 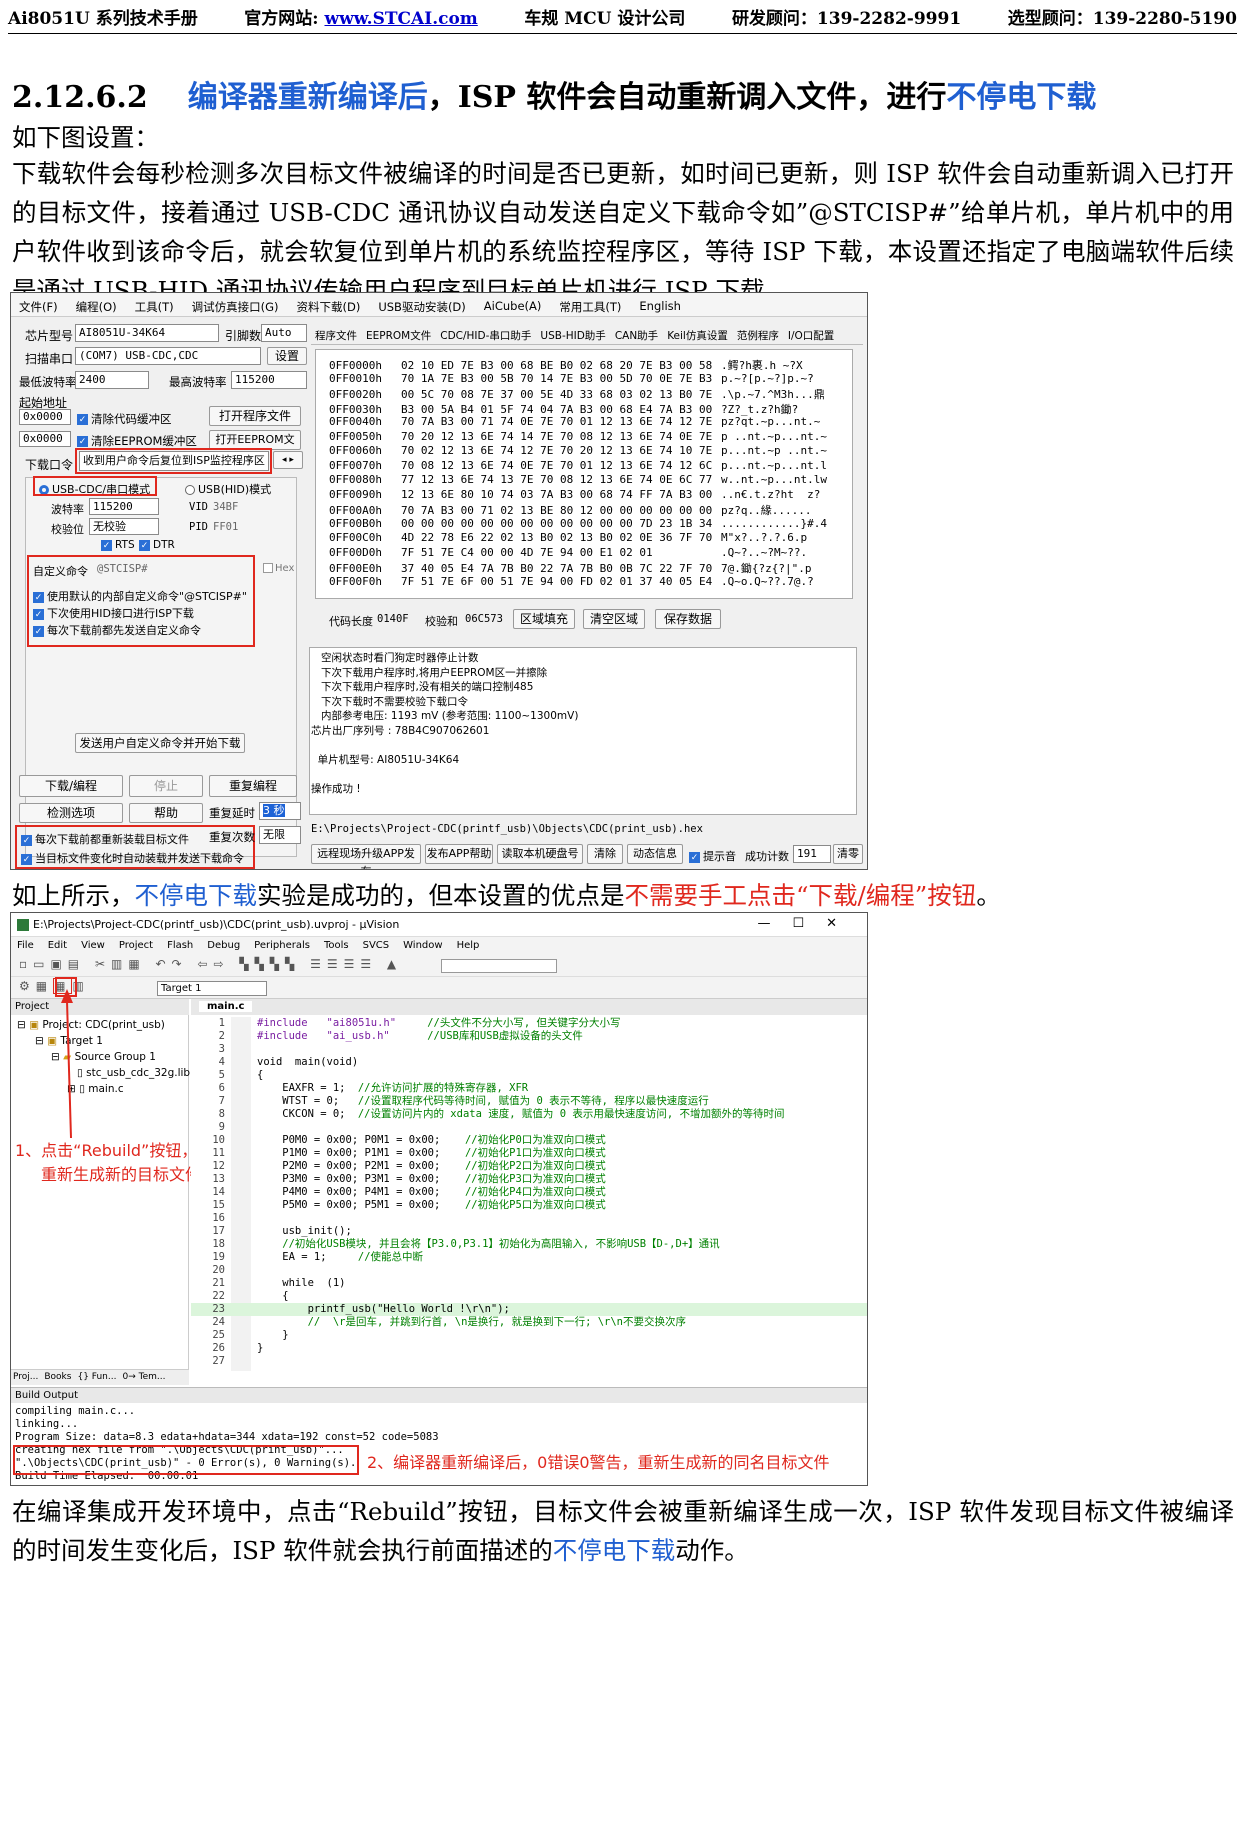 What do you see at coordinates (253, 786) in the screenshot?
I see `repeat-program-button: 重复编程` at bounding box center [253, 786].